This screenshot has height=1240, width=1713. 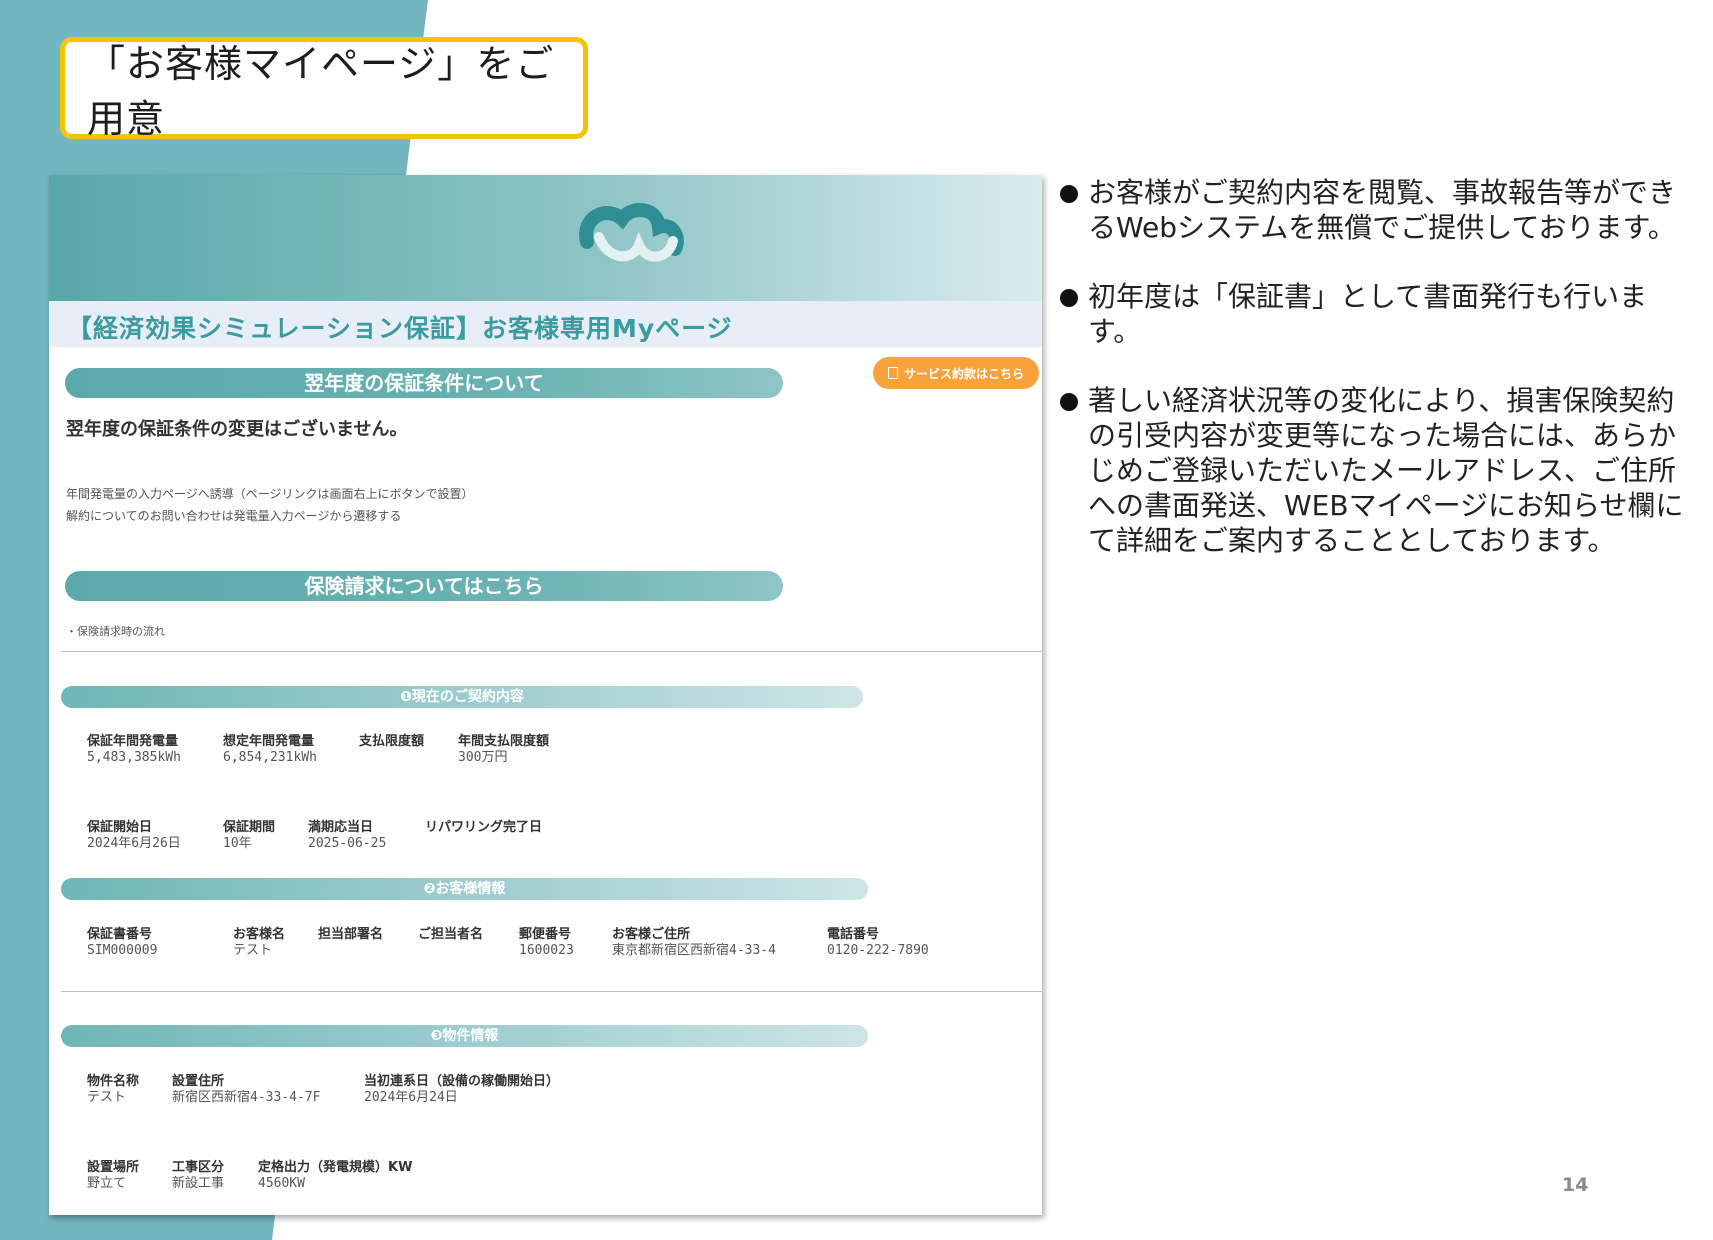 I want to click on field-postal-code: 郵便番号 1600023, so click(x=546, y=943).